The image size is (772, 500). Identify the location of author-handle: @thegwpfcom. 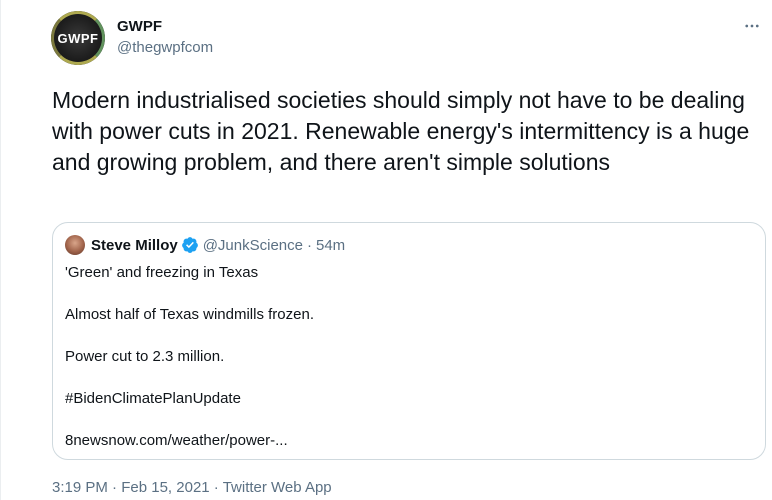
(165, 48).